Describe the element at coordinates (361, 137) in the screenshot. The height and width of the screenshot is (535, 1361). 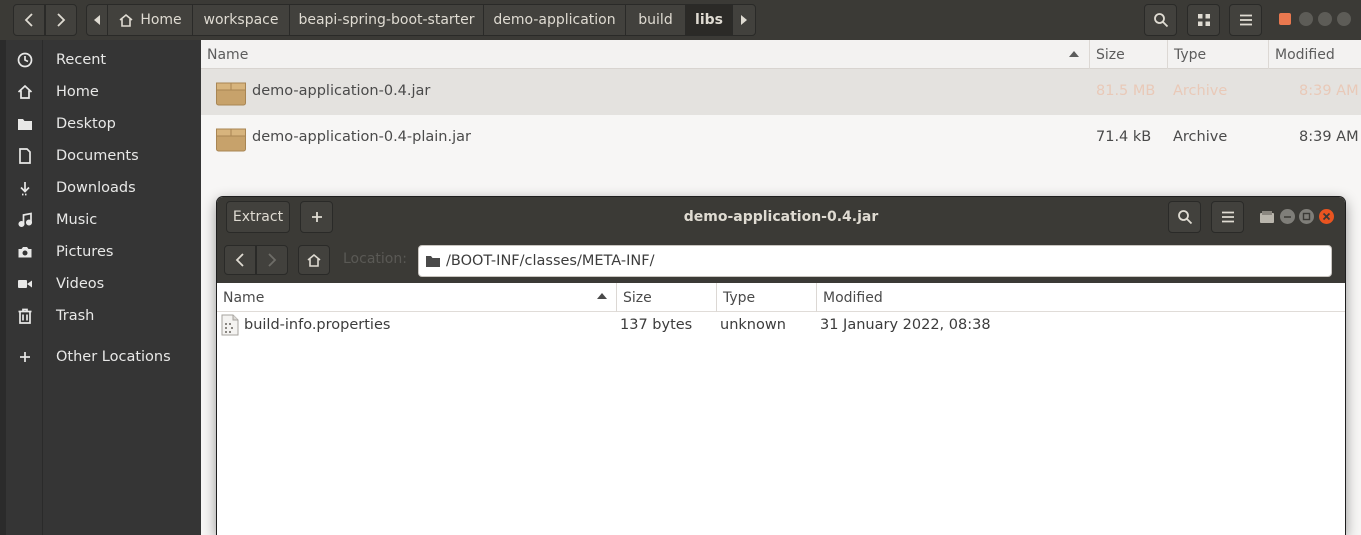
I see `file-name: demo-application-0.4-plain.jar` at that location.